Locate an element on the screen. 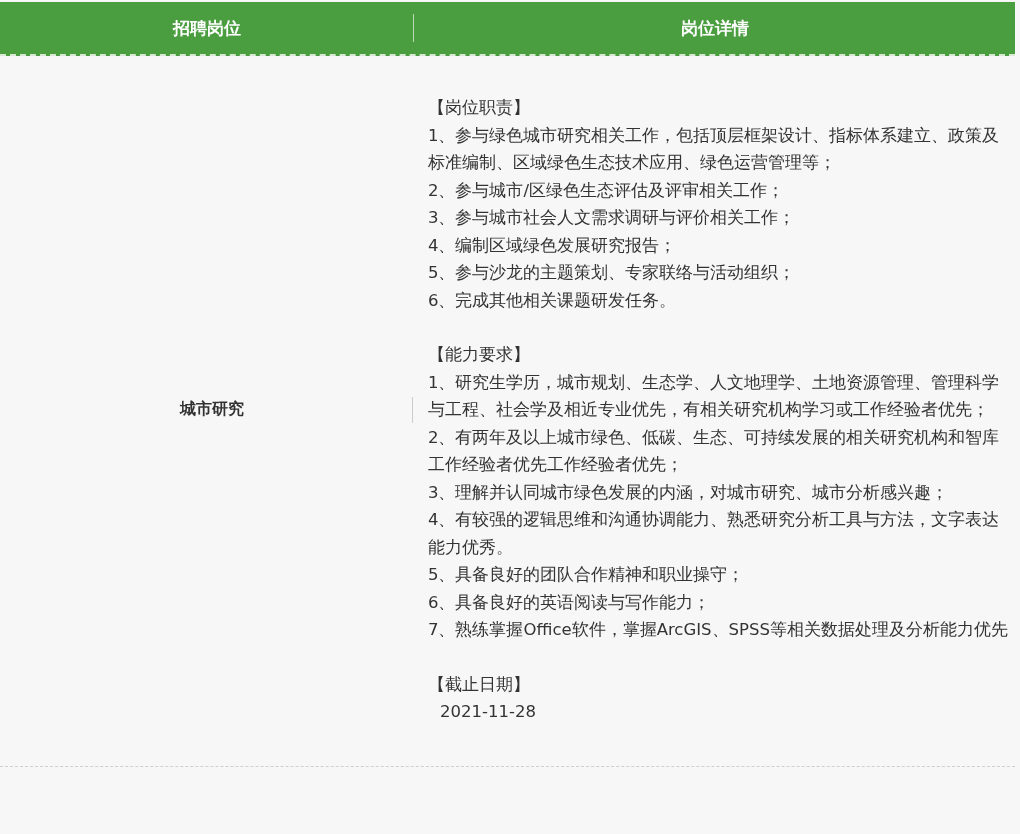 This screenshot has width=1020, height=834. section-heading: 【岗位职责】 is located at coordinates (479, 108).